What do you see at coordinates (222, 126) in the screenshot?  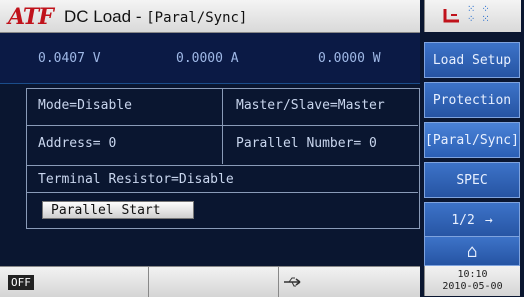 I see `grid-divider-v` at bounding box center [222, 126].